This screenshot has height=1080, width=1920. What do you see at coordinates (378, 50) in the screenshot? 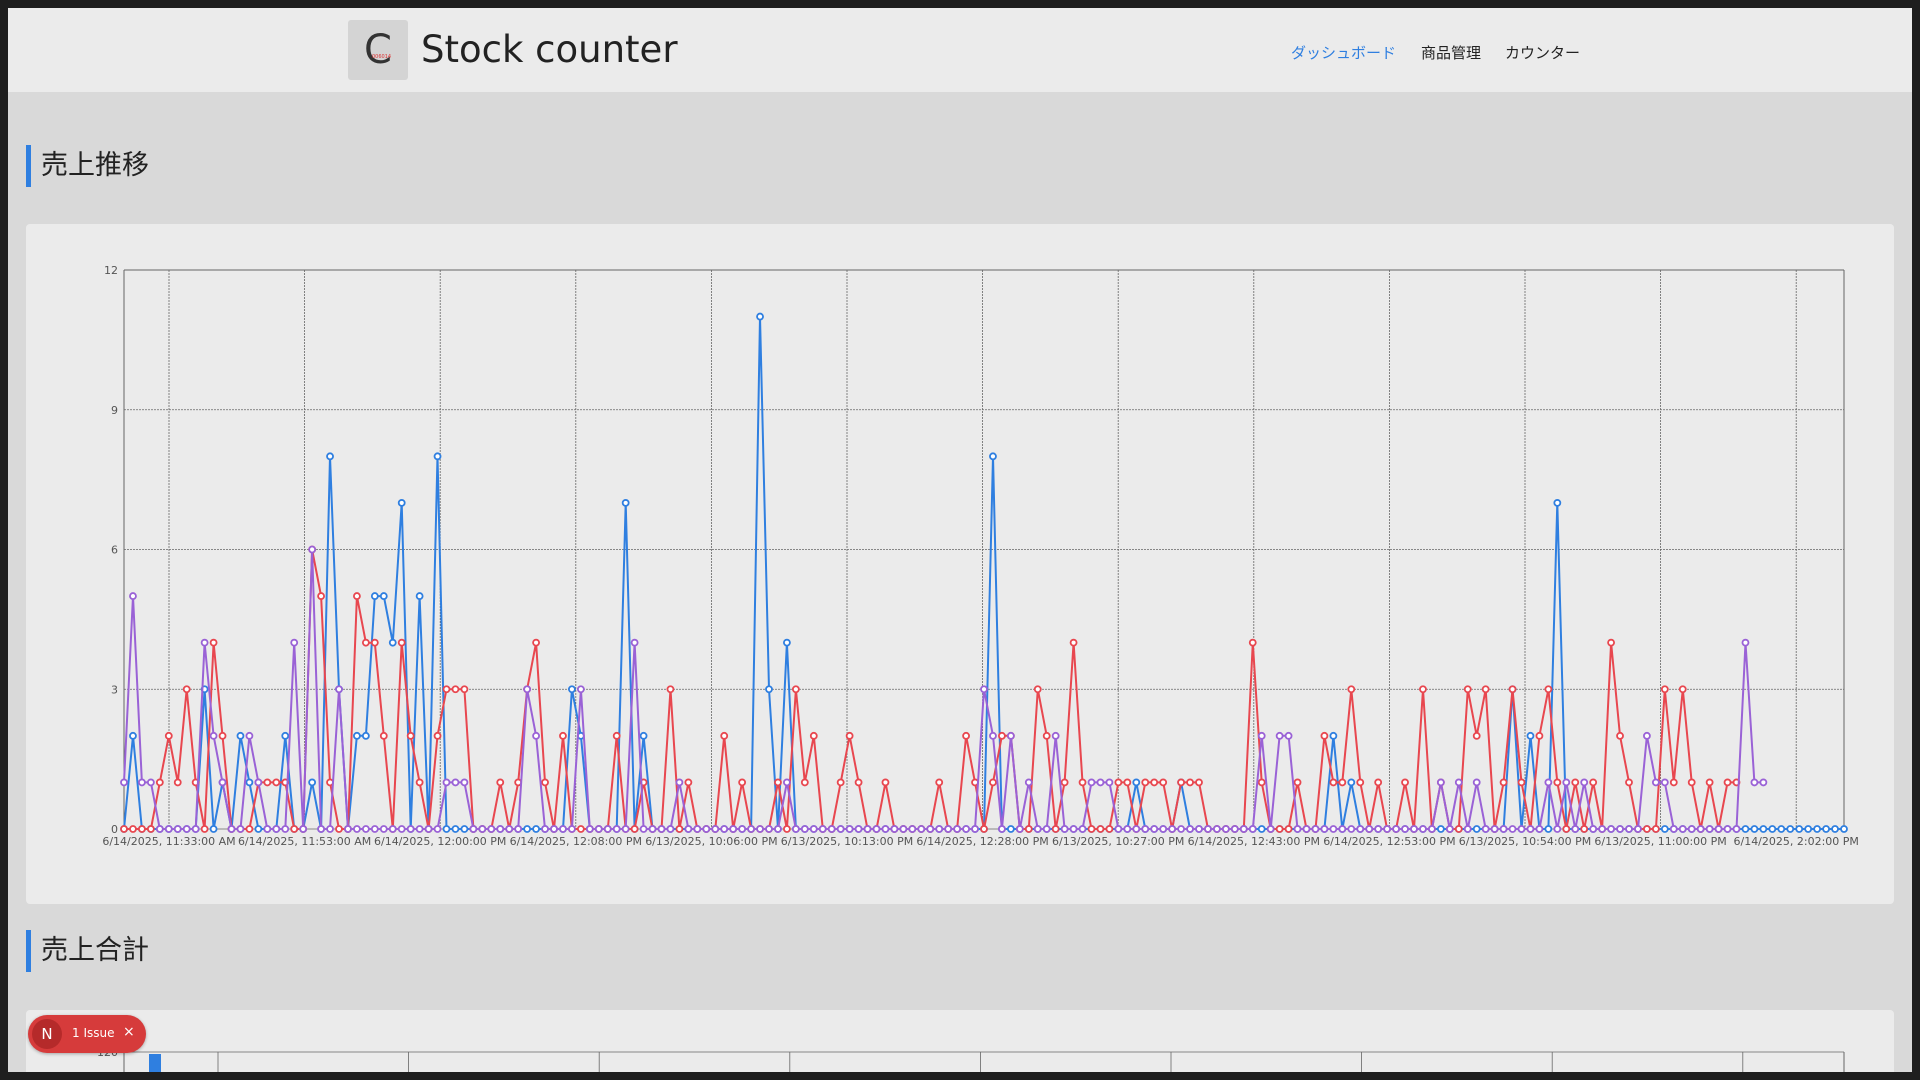
I see `app-logo: C 006014` at bounding box center [378, 50].